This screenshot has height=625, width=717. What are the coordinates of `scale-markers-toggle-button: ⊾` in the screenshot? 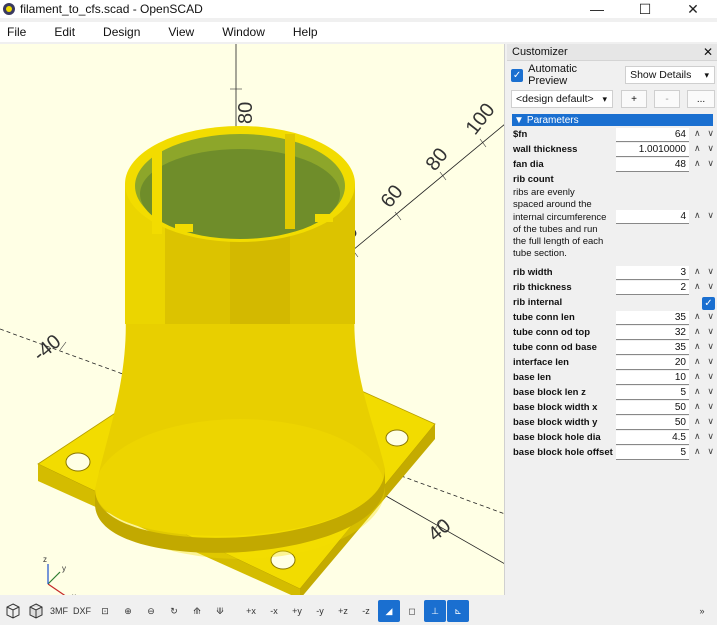 It's located at (458, 611).